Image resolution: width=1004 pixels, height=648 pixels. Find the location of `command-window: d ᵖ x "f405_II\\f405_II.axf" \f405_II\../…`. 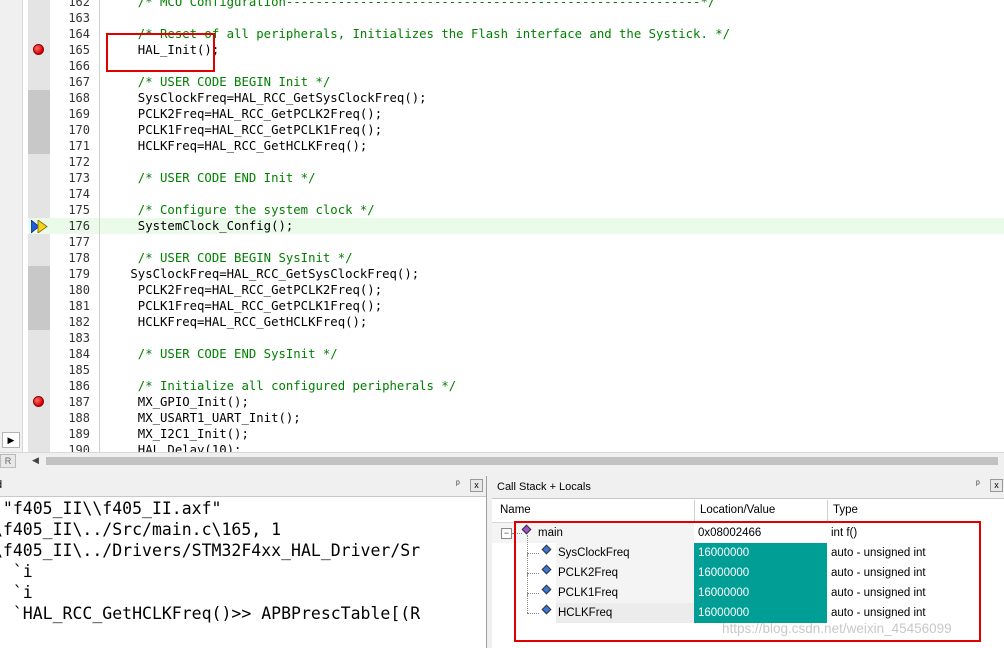

command-window: d ᵖ x "f405_II\\f405_II.axf" \f405_II\../… is located at coordinates (243, 562).